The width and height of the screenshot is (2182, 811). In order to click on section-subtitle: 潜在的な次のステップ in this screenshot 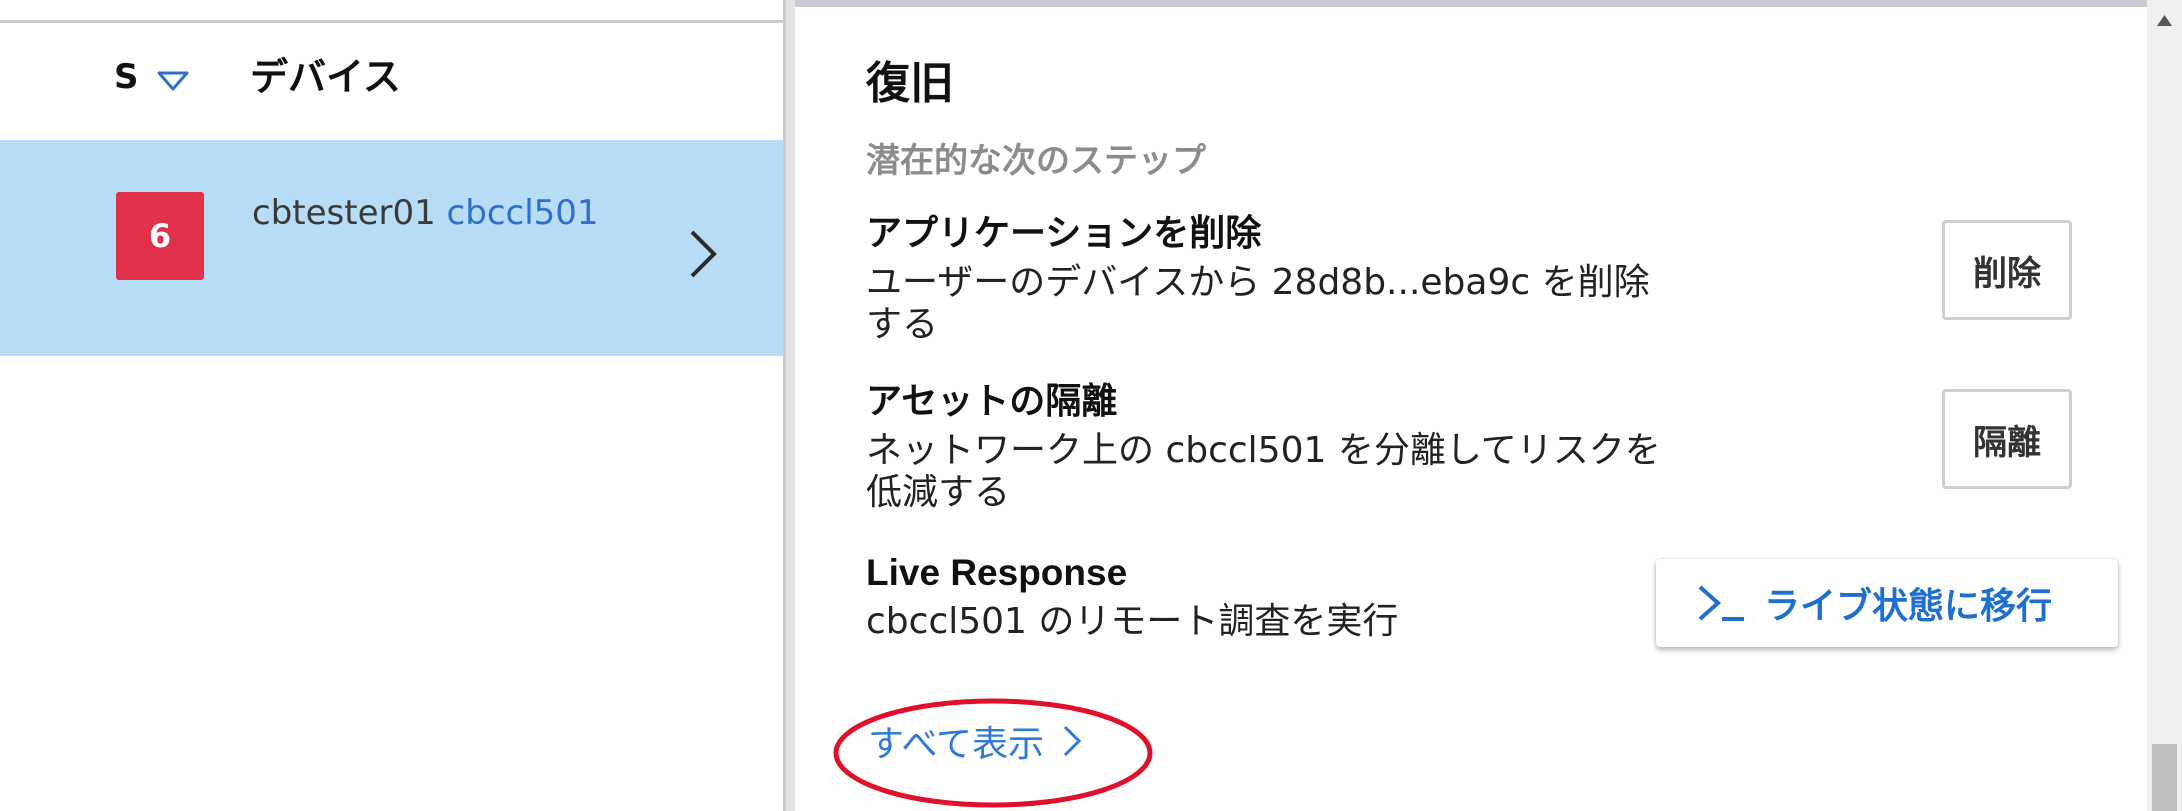, I will do `click(1036, 161)`.